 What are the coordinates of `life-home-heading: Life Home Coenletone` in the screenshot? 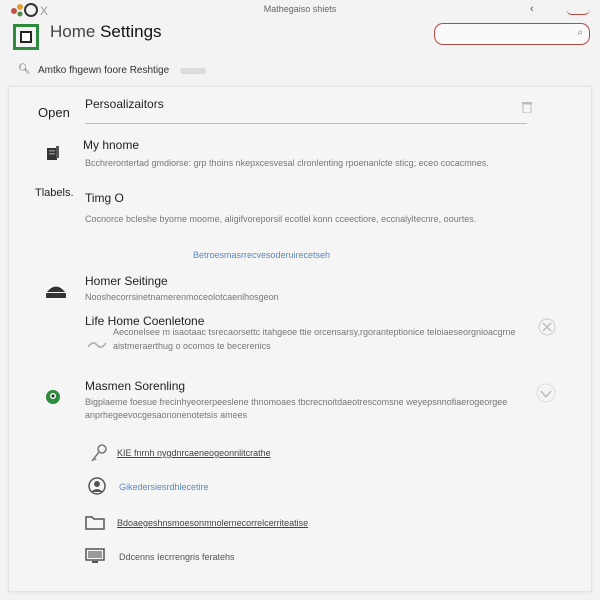 It's located at (145, 321).